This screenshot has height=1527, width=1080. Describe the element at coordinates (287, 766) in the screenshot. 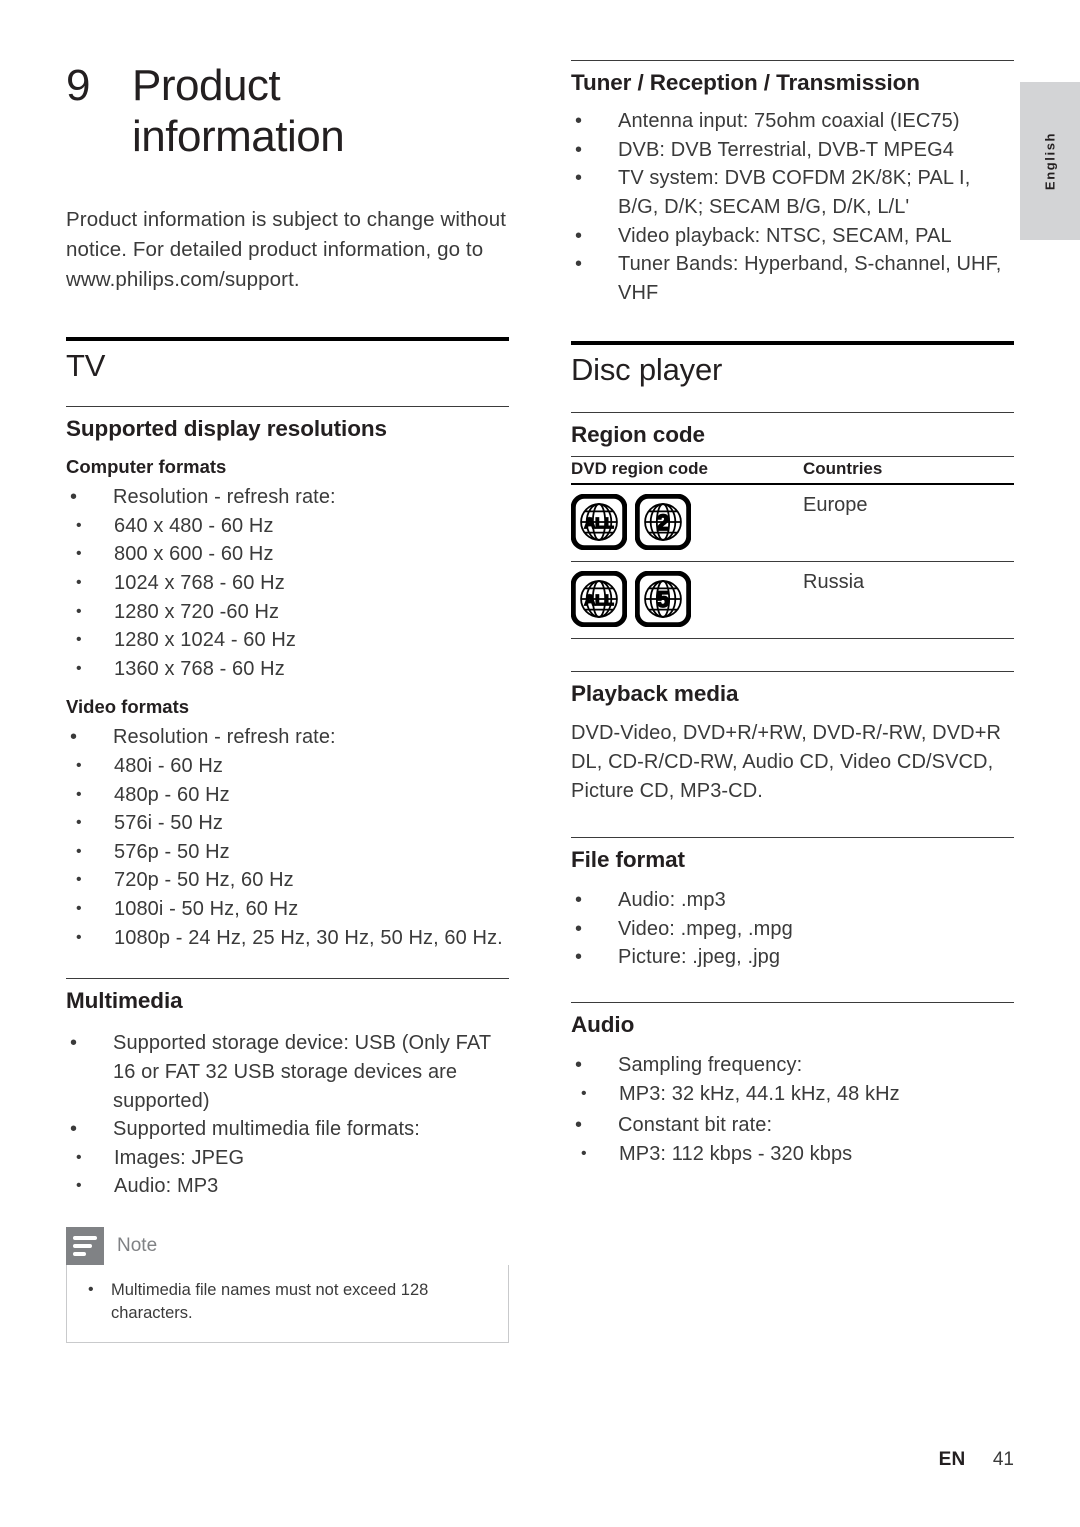

I see `list-item: • 480i - 60 Hz` at that location.